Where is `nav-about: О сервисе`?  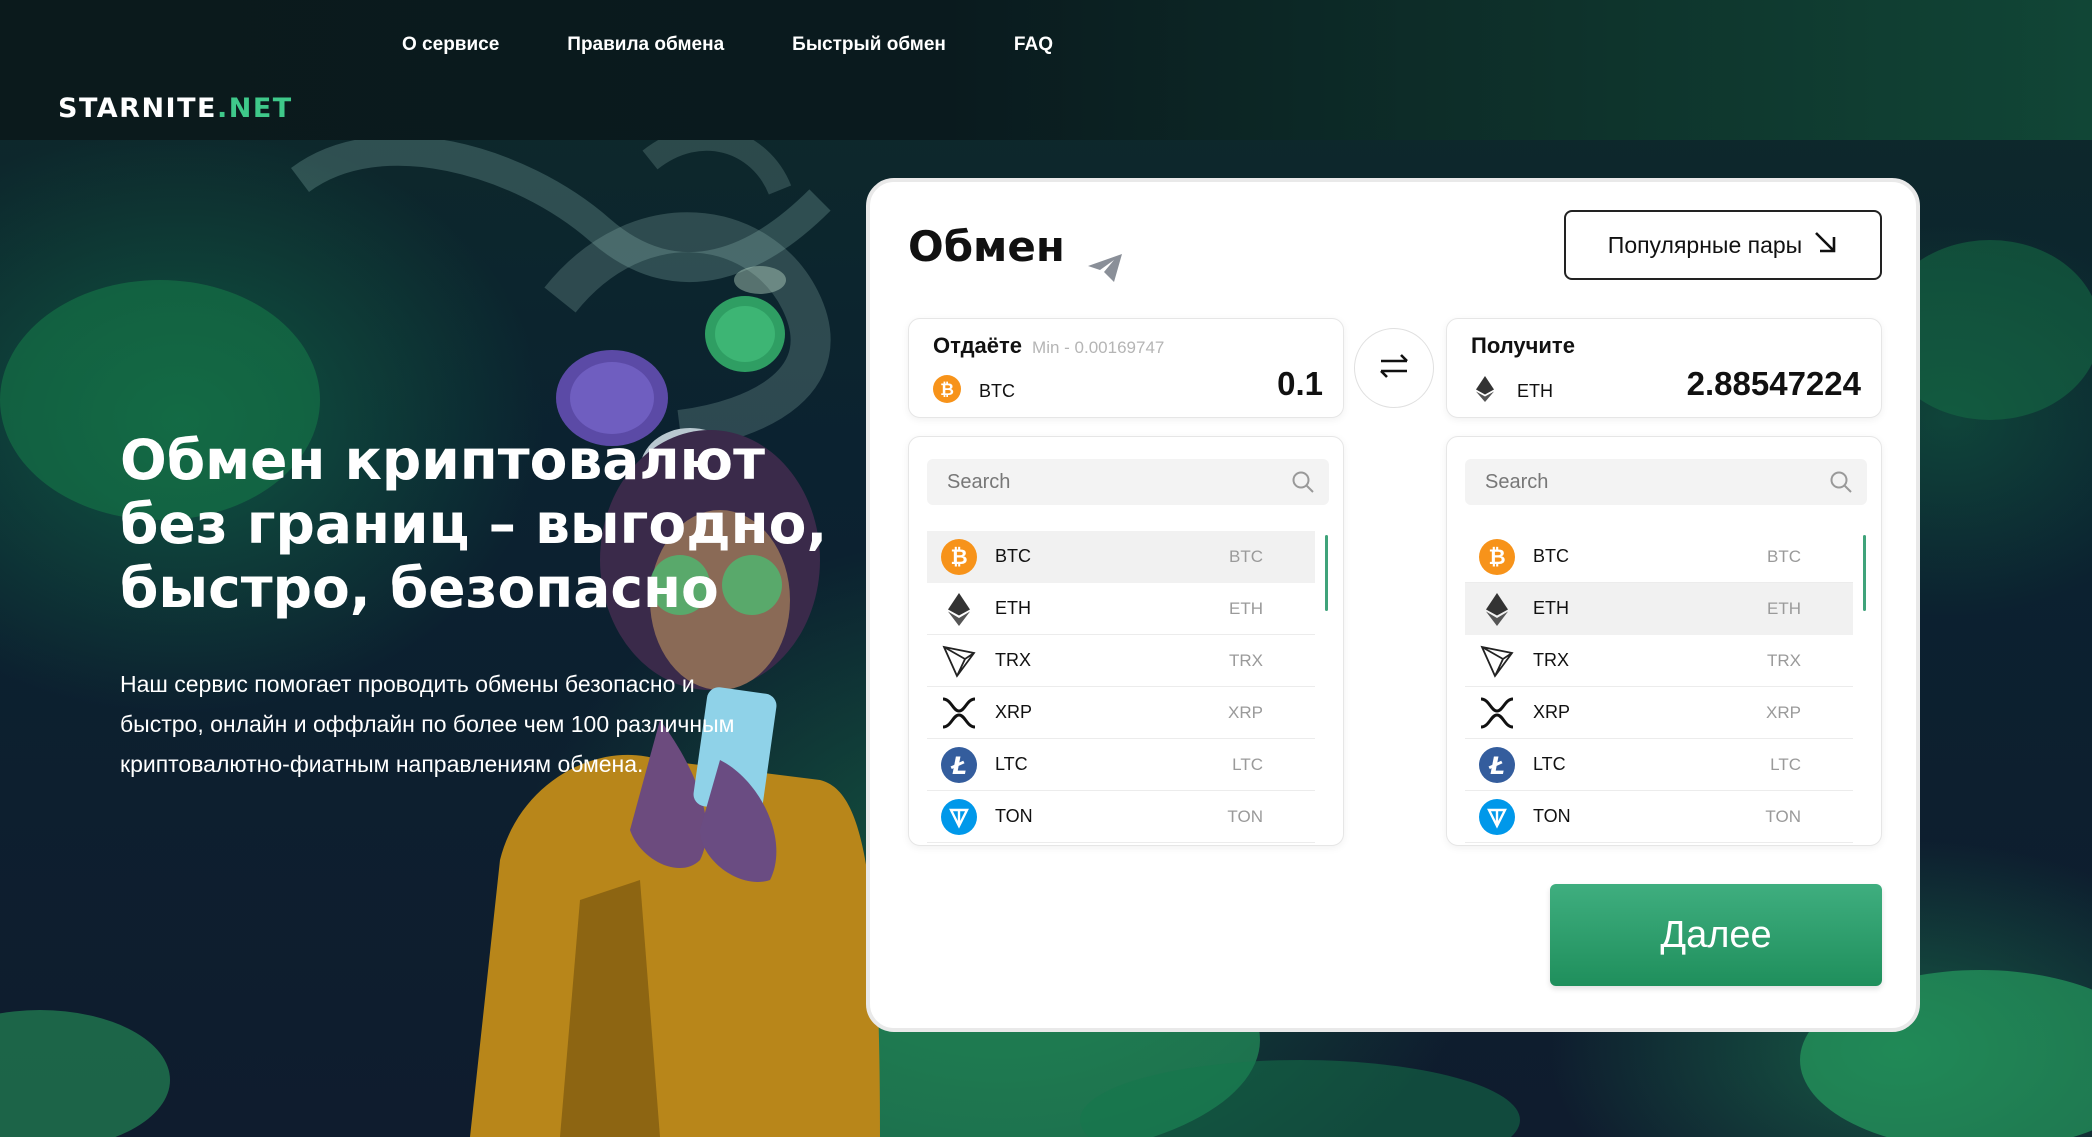
nav-about: О сервисе is located at coordinates (450, 45).